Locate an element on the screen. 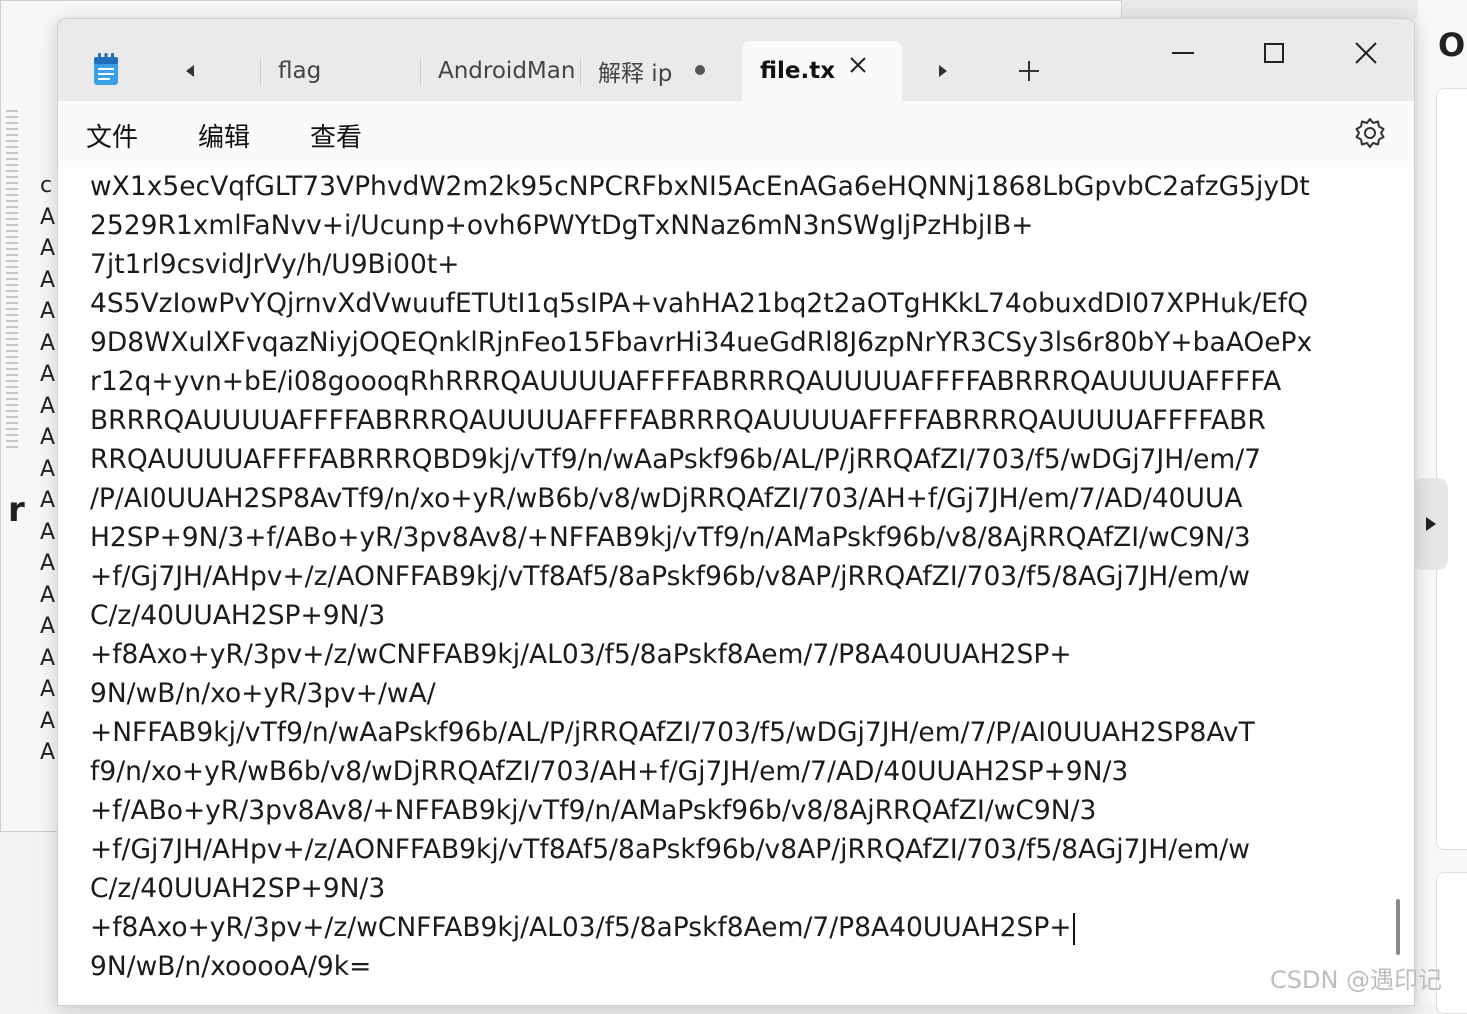  tab-label: file.tx is located at coordinates (798, 71).